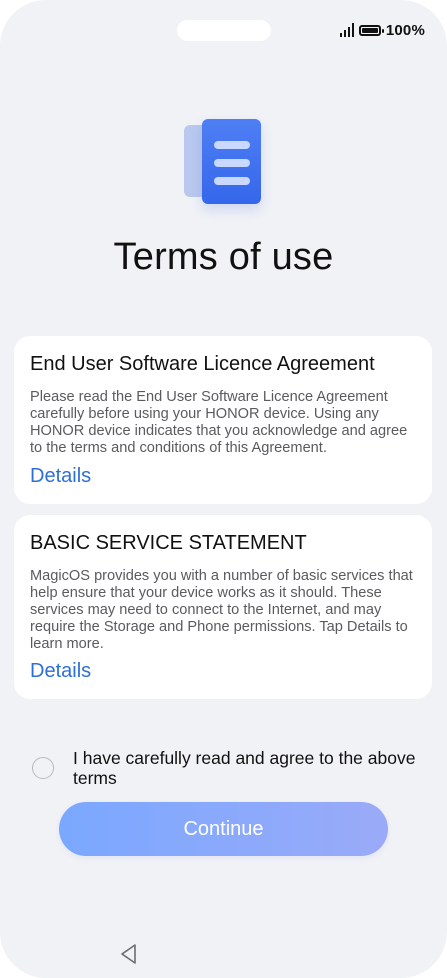 The width and height of the screenshot is (447, 978). Describe the element at coordinates (223, 829) in the screenshot. I see `continue-button: Continue` at that location.